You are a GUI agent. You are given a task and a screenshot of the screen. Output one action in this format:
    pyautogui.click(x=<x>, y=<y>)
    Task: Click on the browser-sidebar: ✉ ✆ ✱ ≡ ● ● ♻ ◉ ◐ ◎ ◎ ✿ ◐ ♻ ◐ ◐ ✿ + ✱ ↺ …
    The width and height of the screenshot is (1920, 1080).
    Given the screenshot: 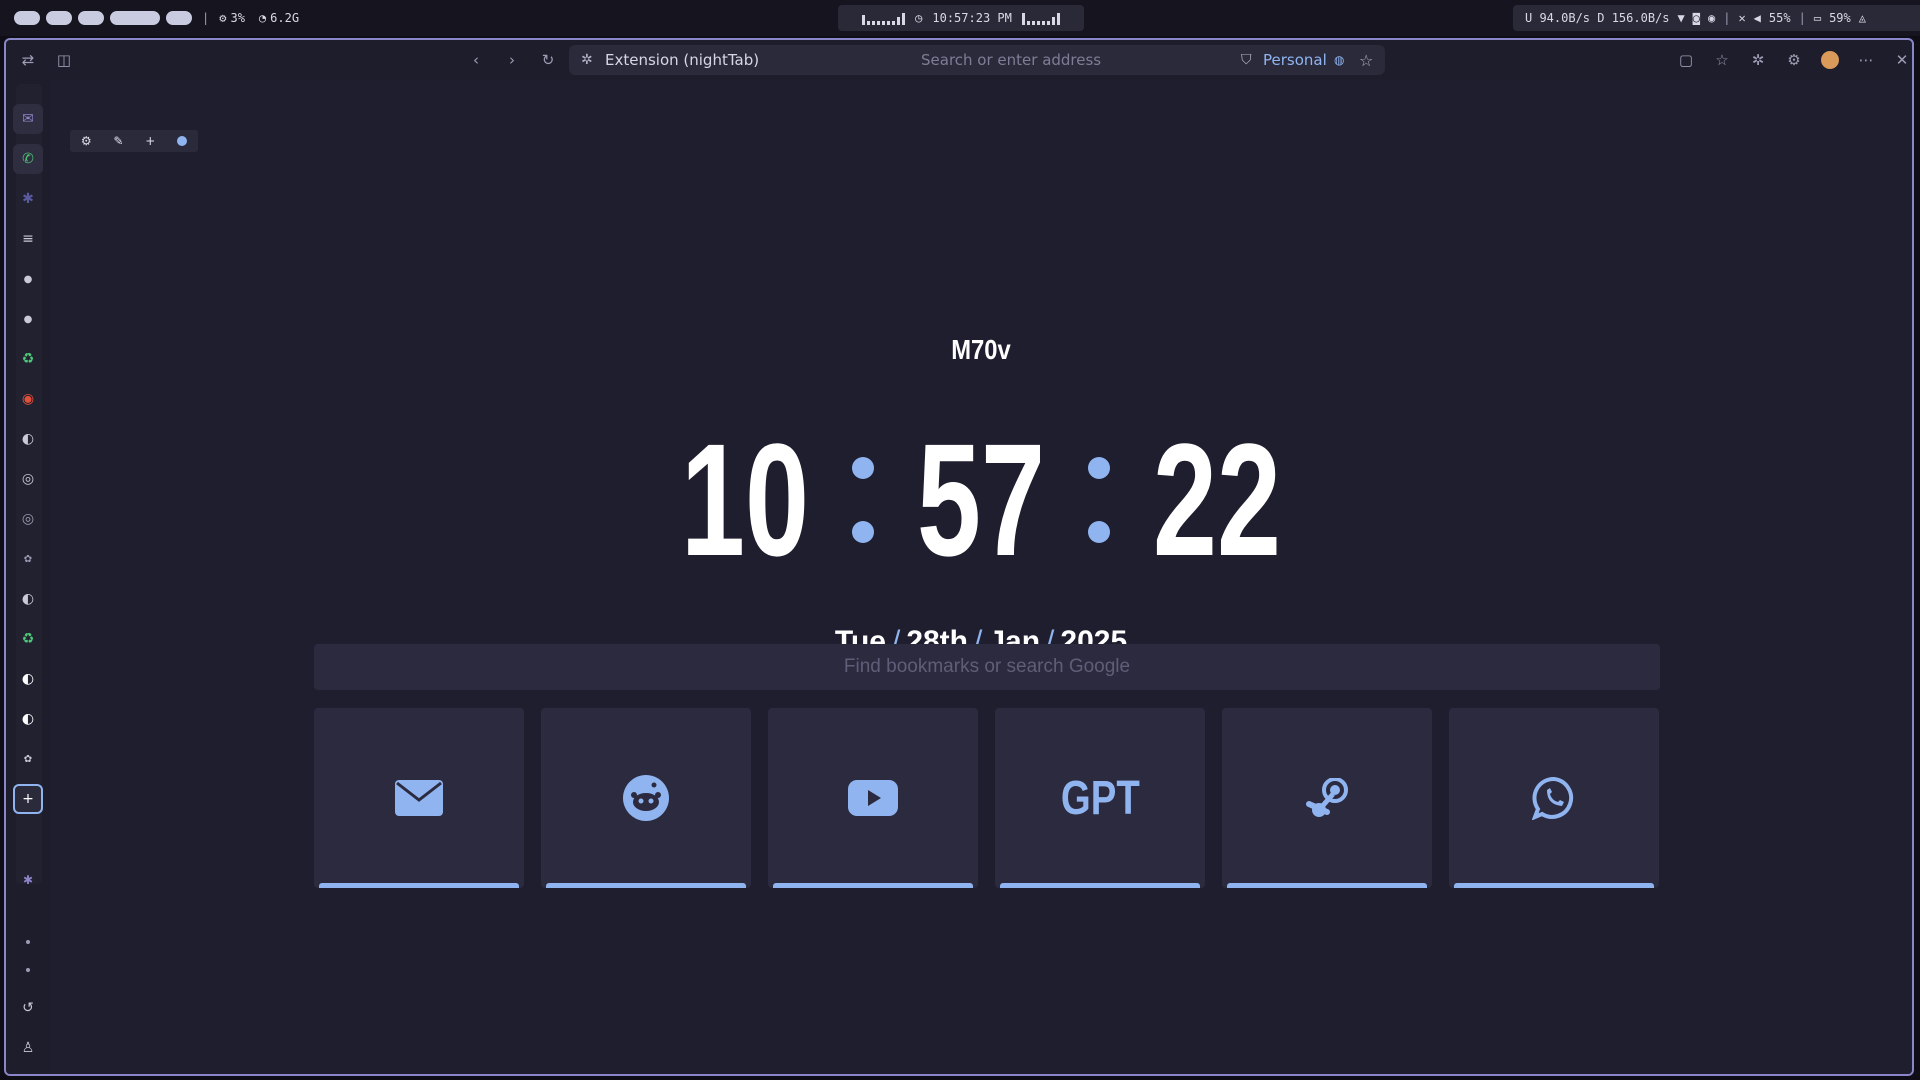 What is the action you would take?
    pyautogui.click(x=26, y=577)
    